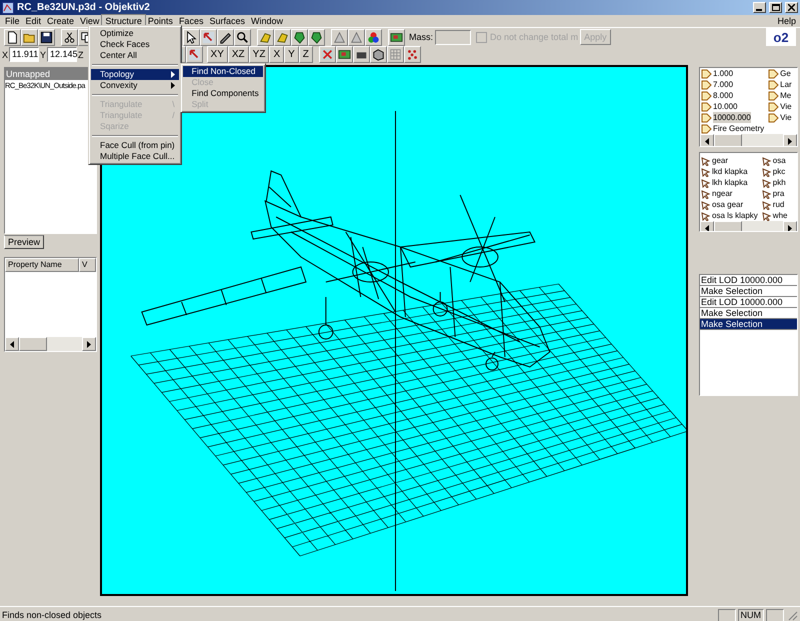  What do you see at coordinates (790, 141) in the screenshot?
I see `right-arrow-icon` at bounding box center [790, 141].